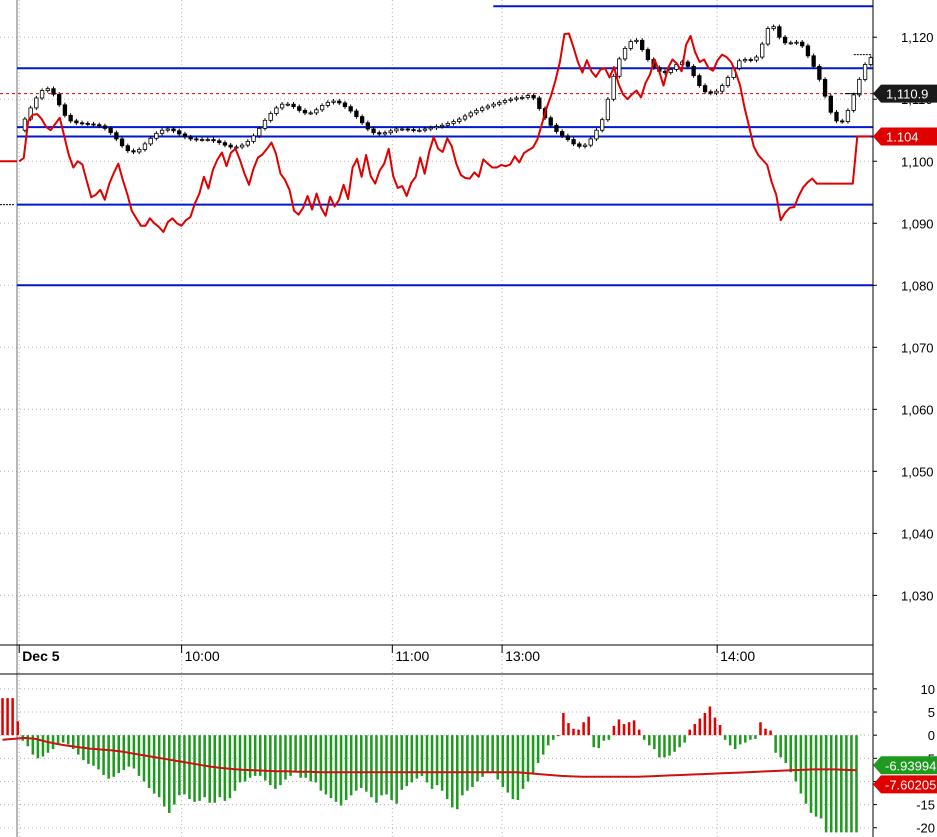  Describe the element at coordinates (202, 656) in the screenshot. I see `time-tick-label-1: 10:00` at that location.